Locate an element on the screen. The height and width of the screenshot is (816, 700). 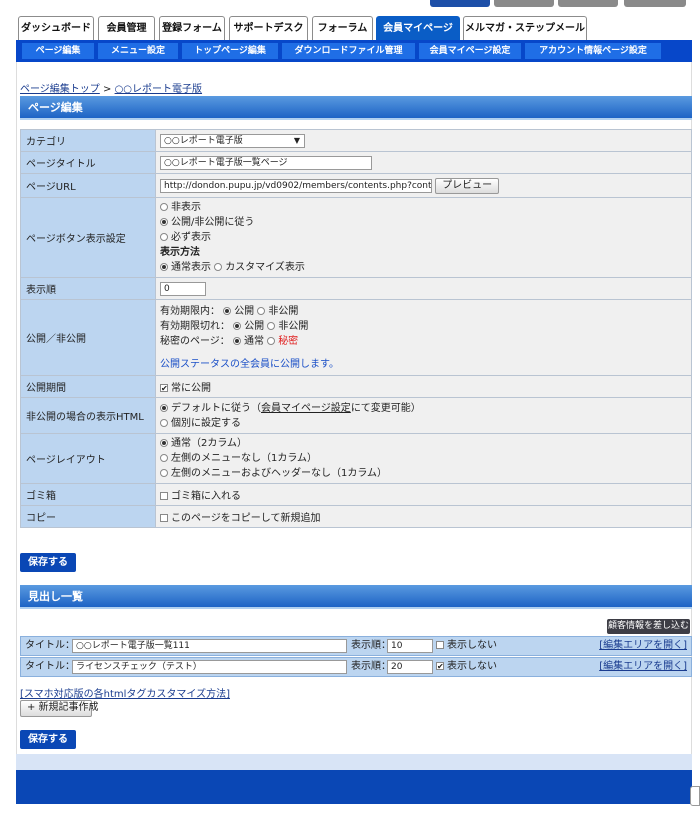
private-html-individual-label: 個別に設定する is located at coordinates (206, 423).